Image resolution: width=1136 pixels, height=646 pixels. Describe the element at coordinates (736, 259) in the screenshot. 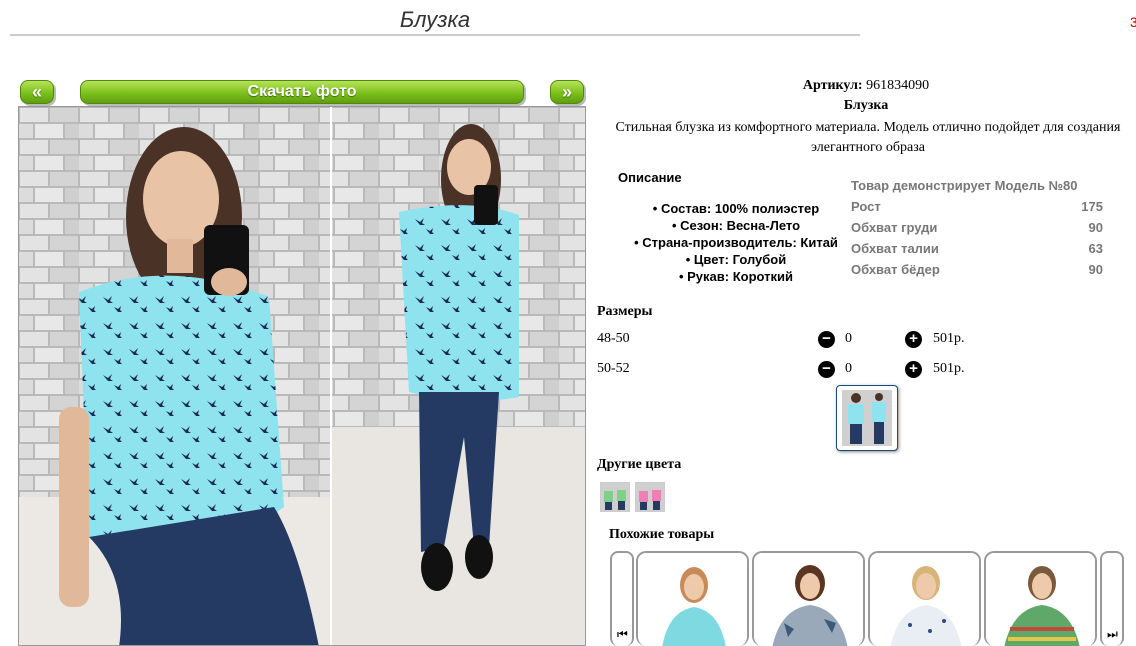

I see `property-item: Цвет: Голубой` at that location.